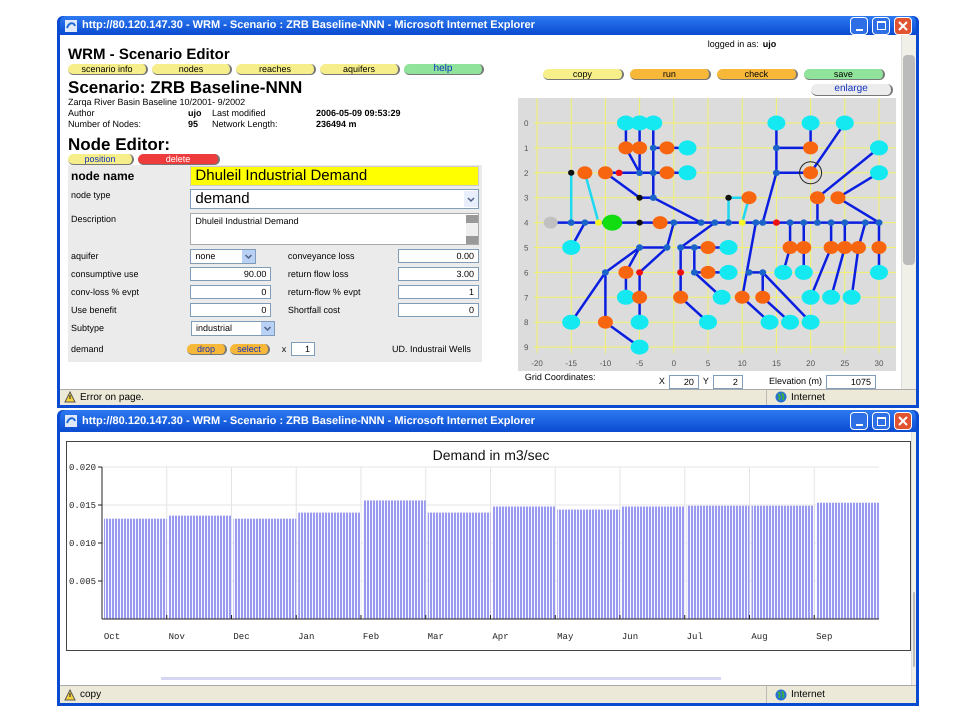  What do you see at coordinates (70, 694) in the screenshot?
I see `warning-icon` at bounding box center [70, 694].